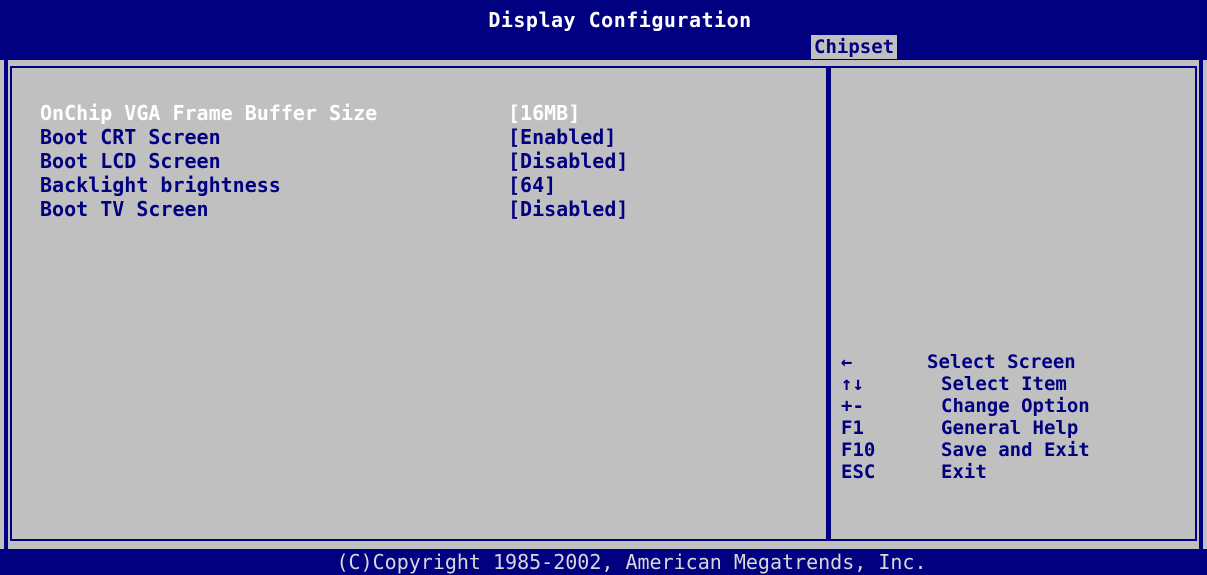 The width and height of the screenshot is (1207, 575). I want to click on help-action: General Help, so click(1010, 428).